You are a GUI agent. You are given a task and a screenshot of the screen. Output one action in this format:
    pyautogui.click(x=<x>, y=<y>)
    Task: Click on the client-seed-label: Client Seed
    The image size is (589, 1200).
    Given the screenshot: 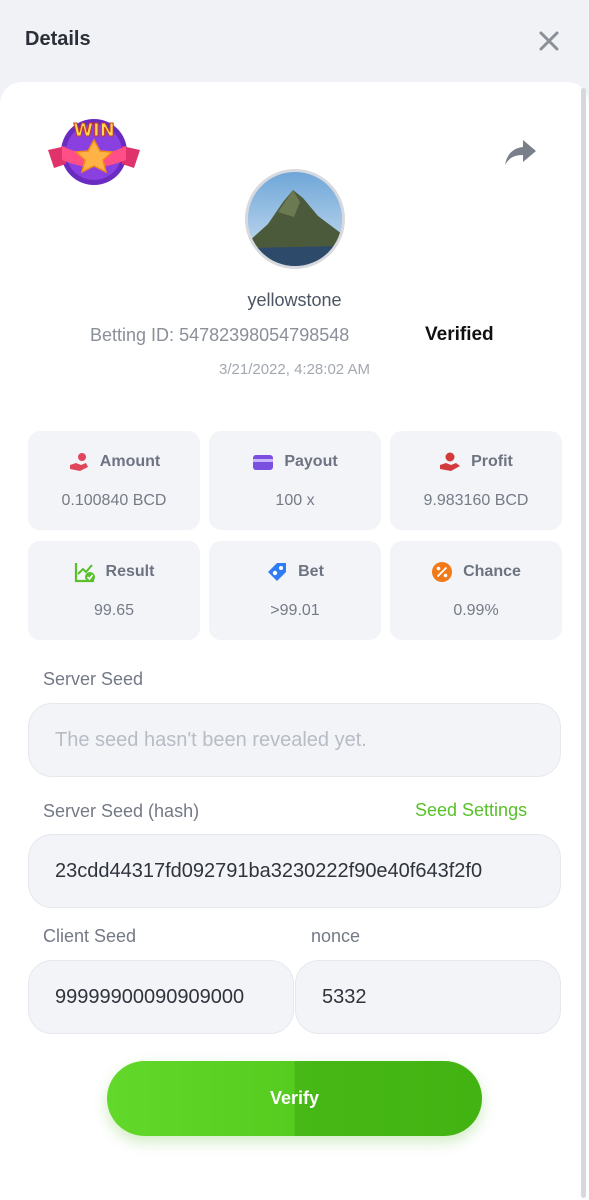 What is the action you would take?
    pyautogui.click(x=90, y=936)
    